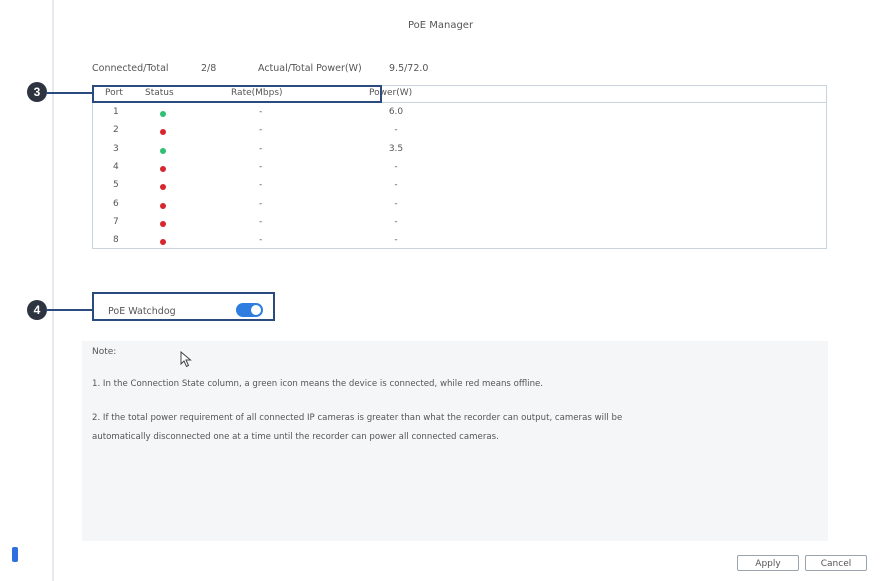 This screenshot has width=881, height=581. I want to click on connected-total-value: 2/8, so click(209, 68).